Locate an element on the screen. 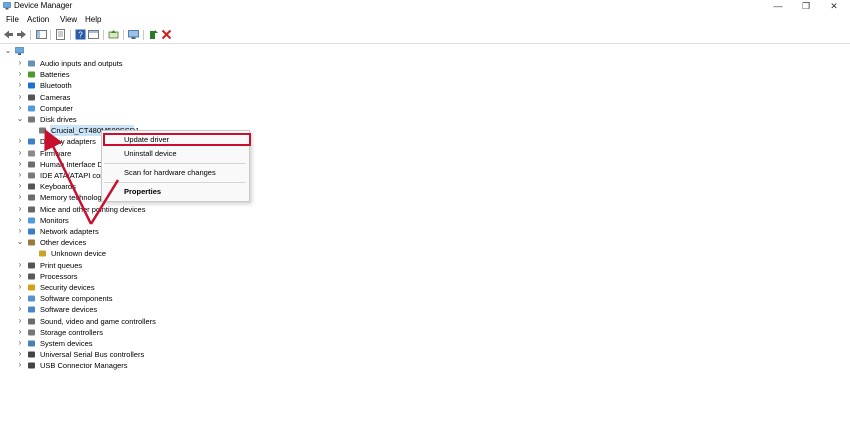 The image size is (850, 432). add-driver-icon is located at coordinates (153, 34).